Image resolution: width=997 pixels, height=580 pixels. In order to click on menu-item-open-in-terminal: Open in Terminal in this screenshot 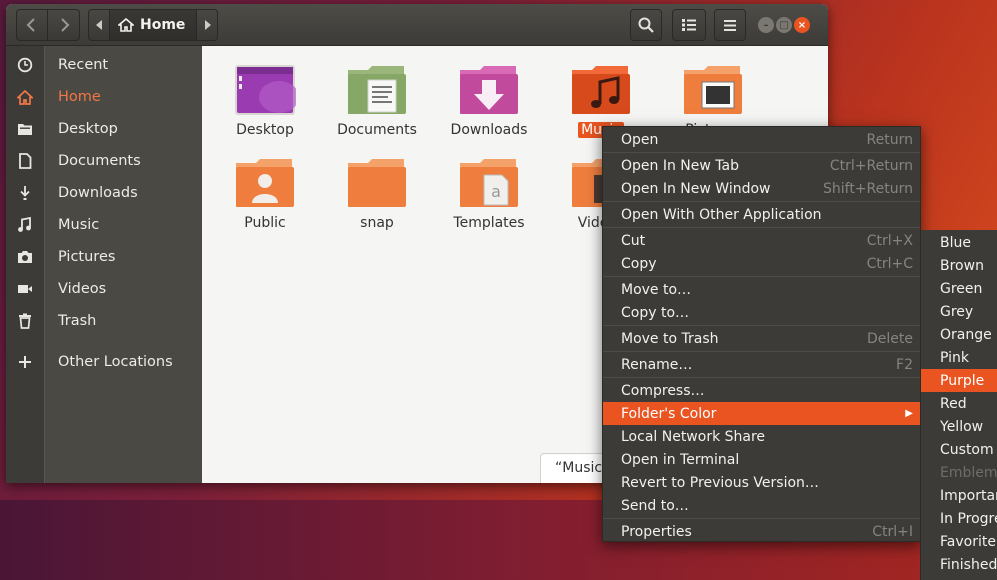, I will do `click(761, 459)`.